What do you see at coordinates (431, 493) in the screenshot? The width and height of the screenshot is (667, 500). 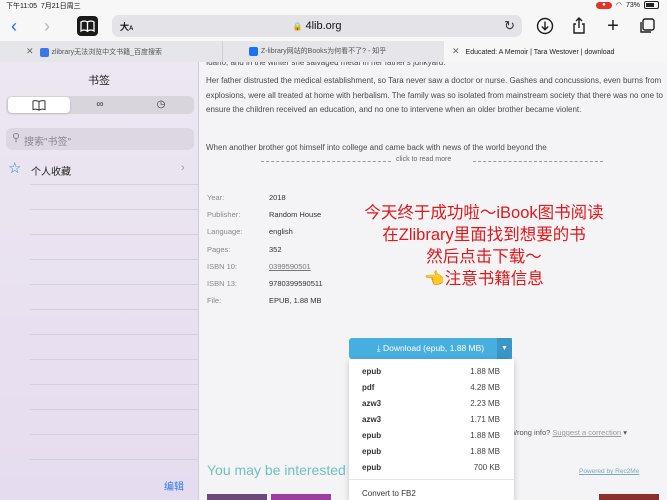 I see `convert-option: Convert to FB2` at bounding box center [431, 493].